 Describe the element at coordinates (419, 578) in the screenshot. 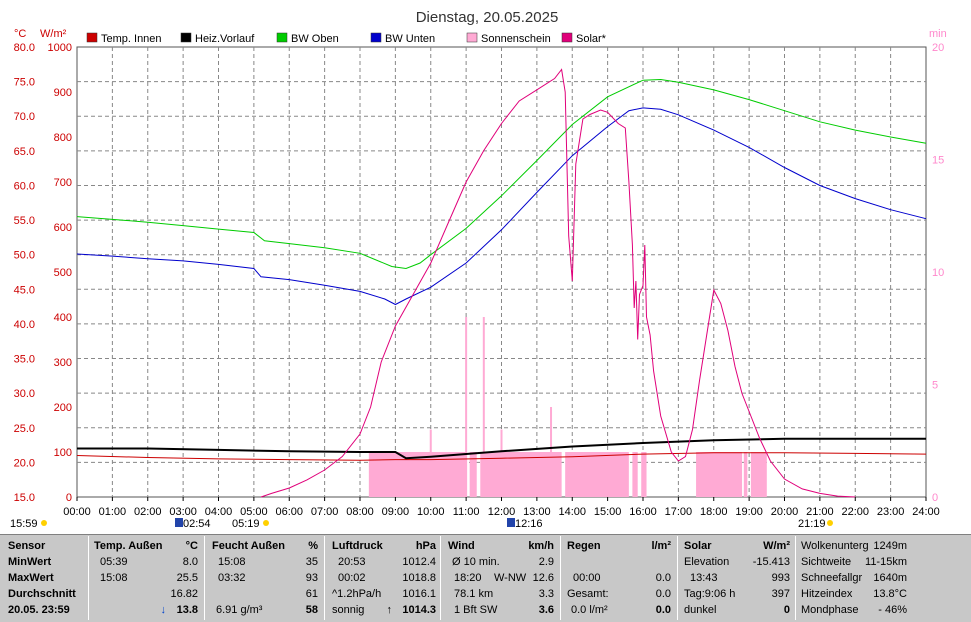

I see `pressure-max-value: 1018.8` at that location.